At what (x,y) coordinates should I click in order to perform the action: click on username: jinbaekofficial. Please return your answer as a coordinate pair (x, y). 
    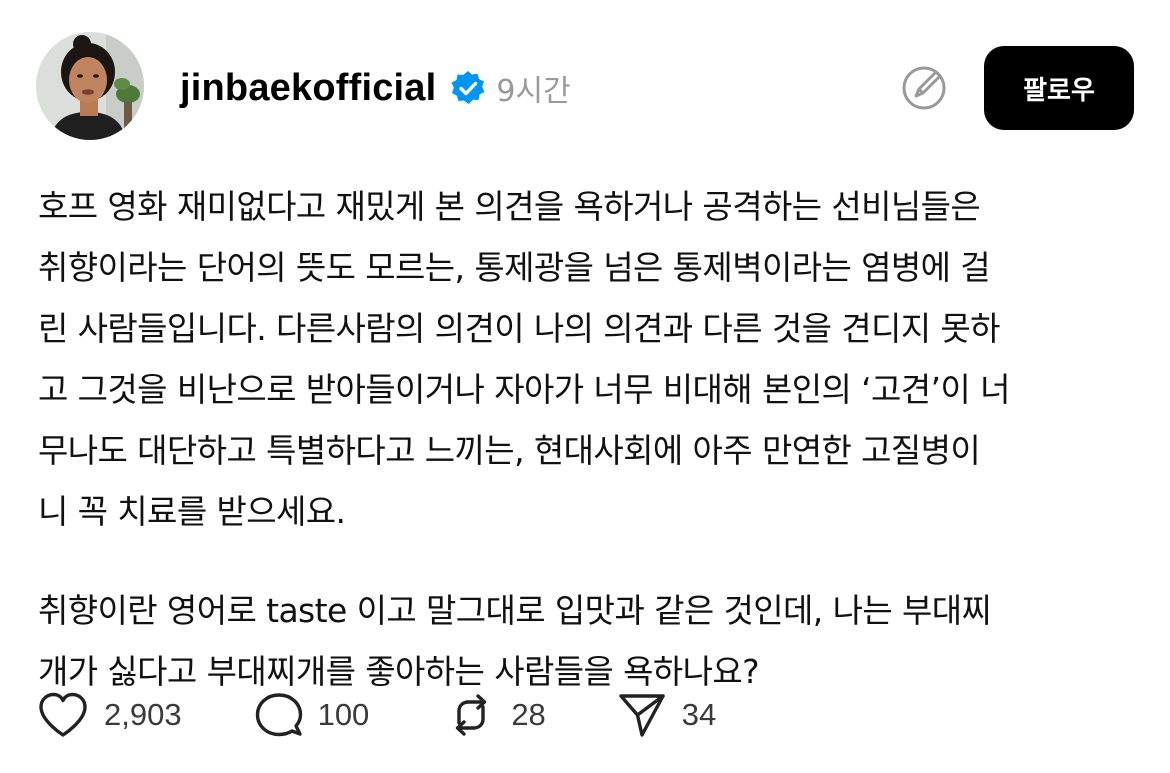
    Looking at the image, I should click on (308, 88).